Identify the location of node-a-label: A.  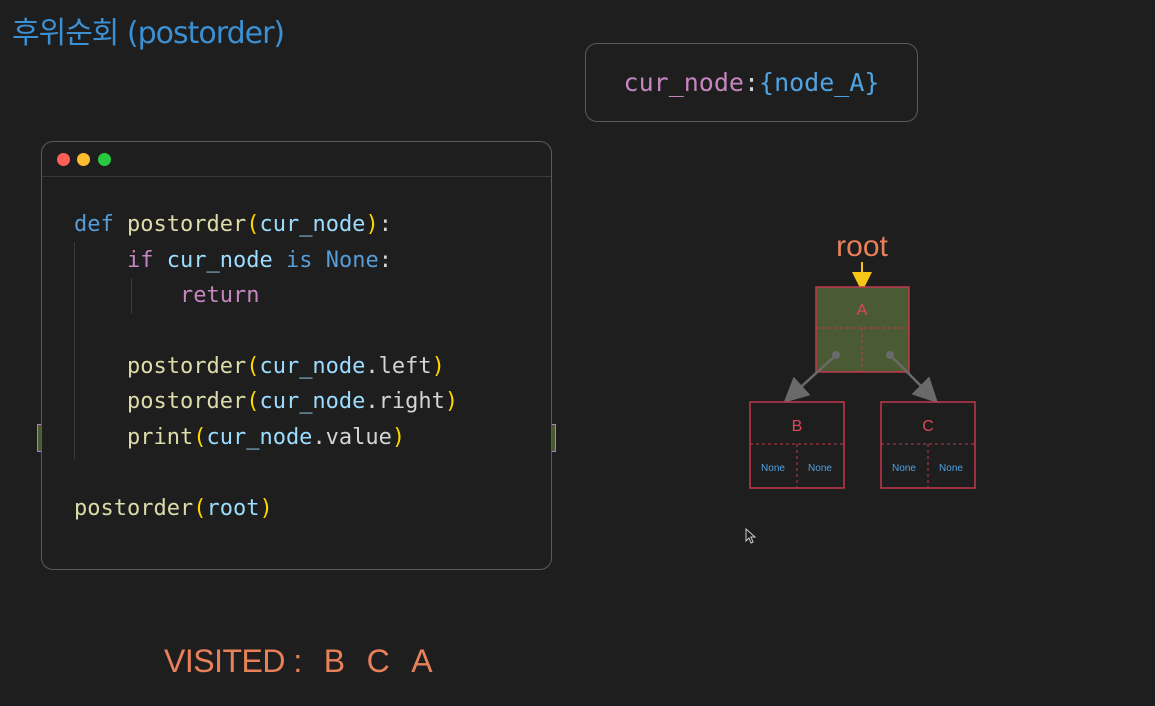
(862, 310).